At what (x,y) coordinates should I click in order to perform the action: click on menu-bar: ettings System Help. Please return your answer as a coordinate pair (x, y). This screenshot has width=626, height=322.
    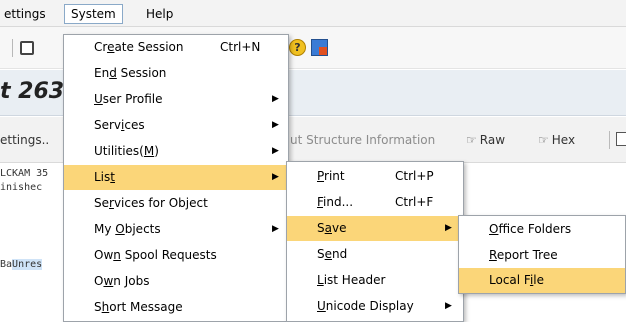
    Looking at the image, I should click on (313, 13).